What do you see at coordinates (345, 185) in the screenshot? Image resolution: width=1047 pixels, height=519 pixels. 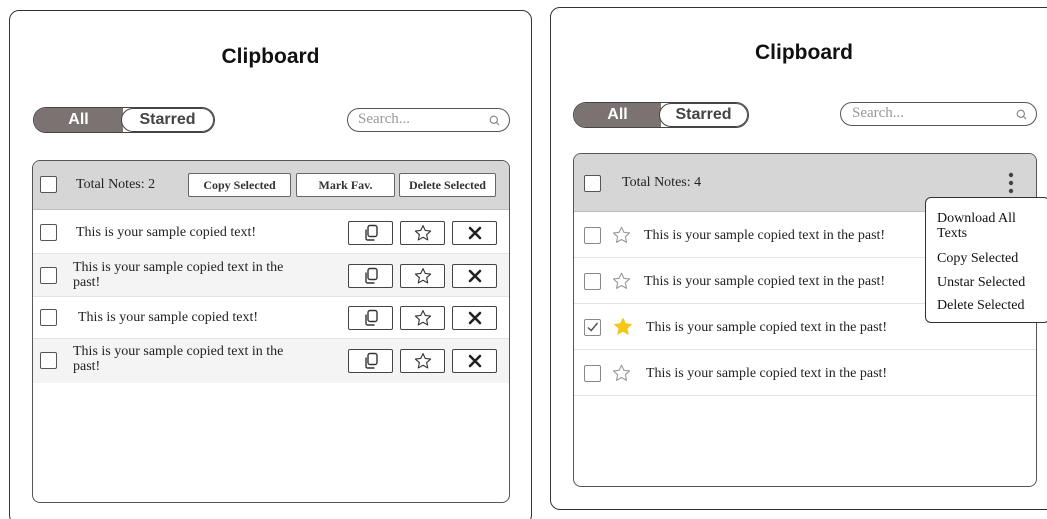 I see `mark-fav-button: Mark Fav.` at bounding box center [345, 185].